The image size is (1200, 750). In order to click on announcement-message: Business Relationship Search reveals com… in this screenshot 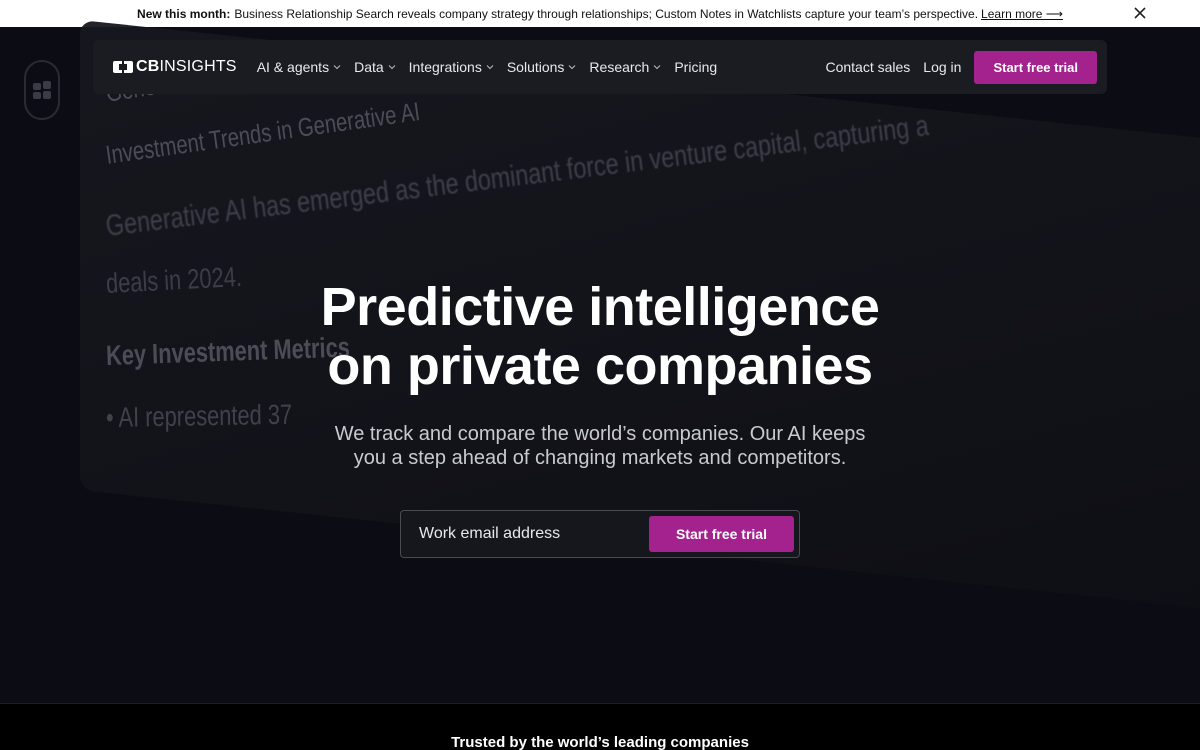, I will do `click(606, 13)`.